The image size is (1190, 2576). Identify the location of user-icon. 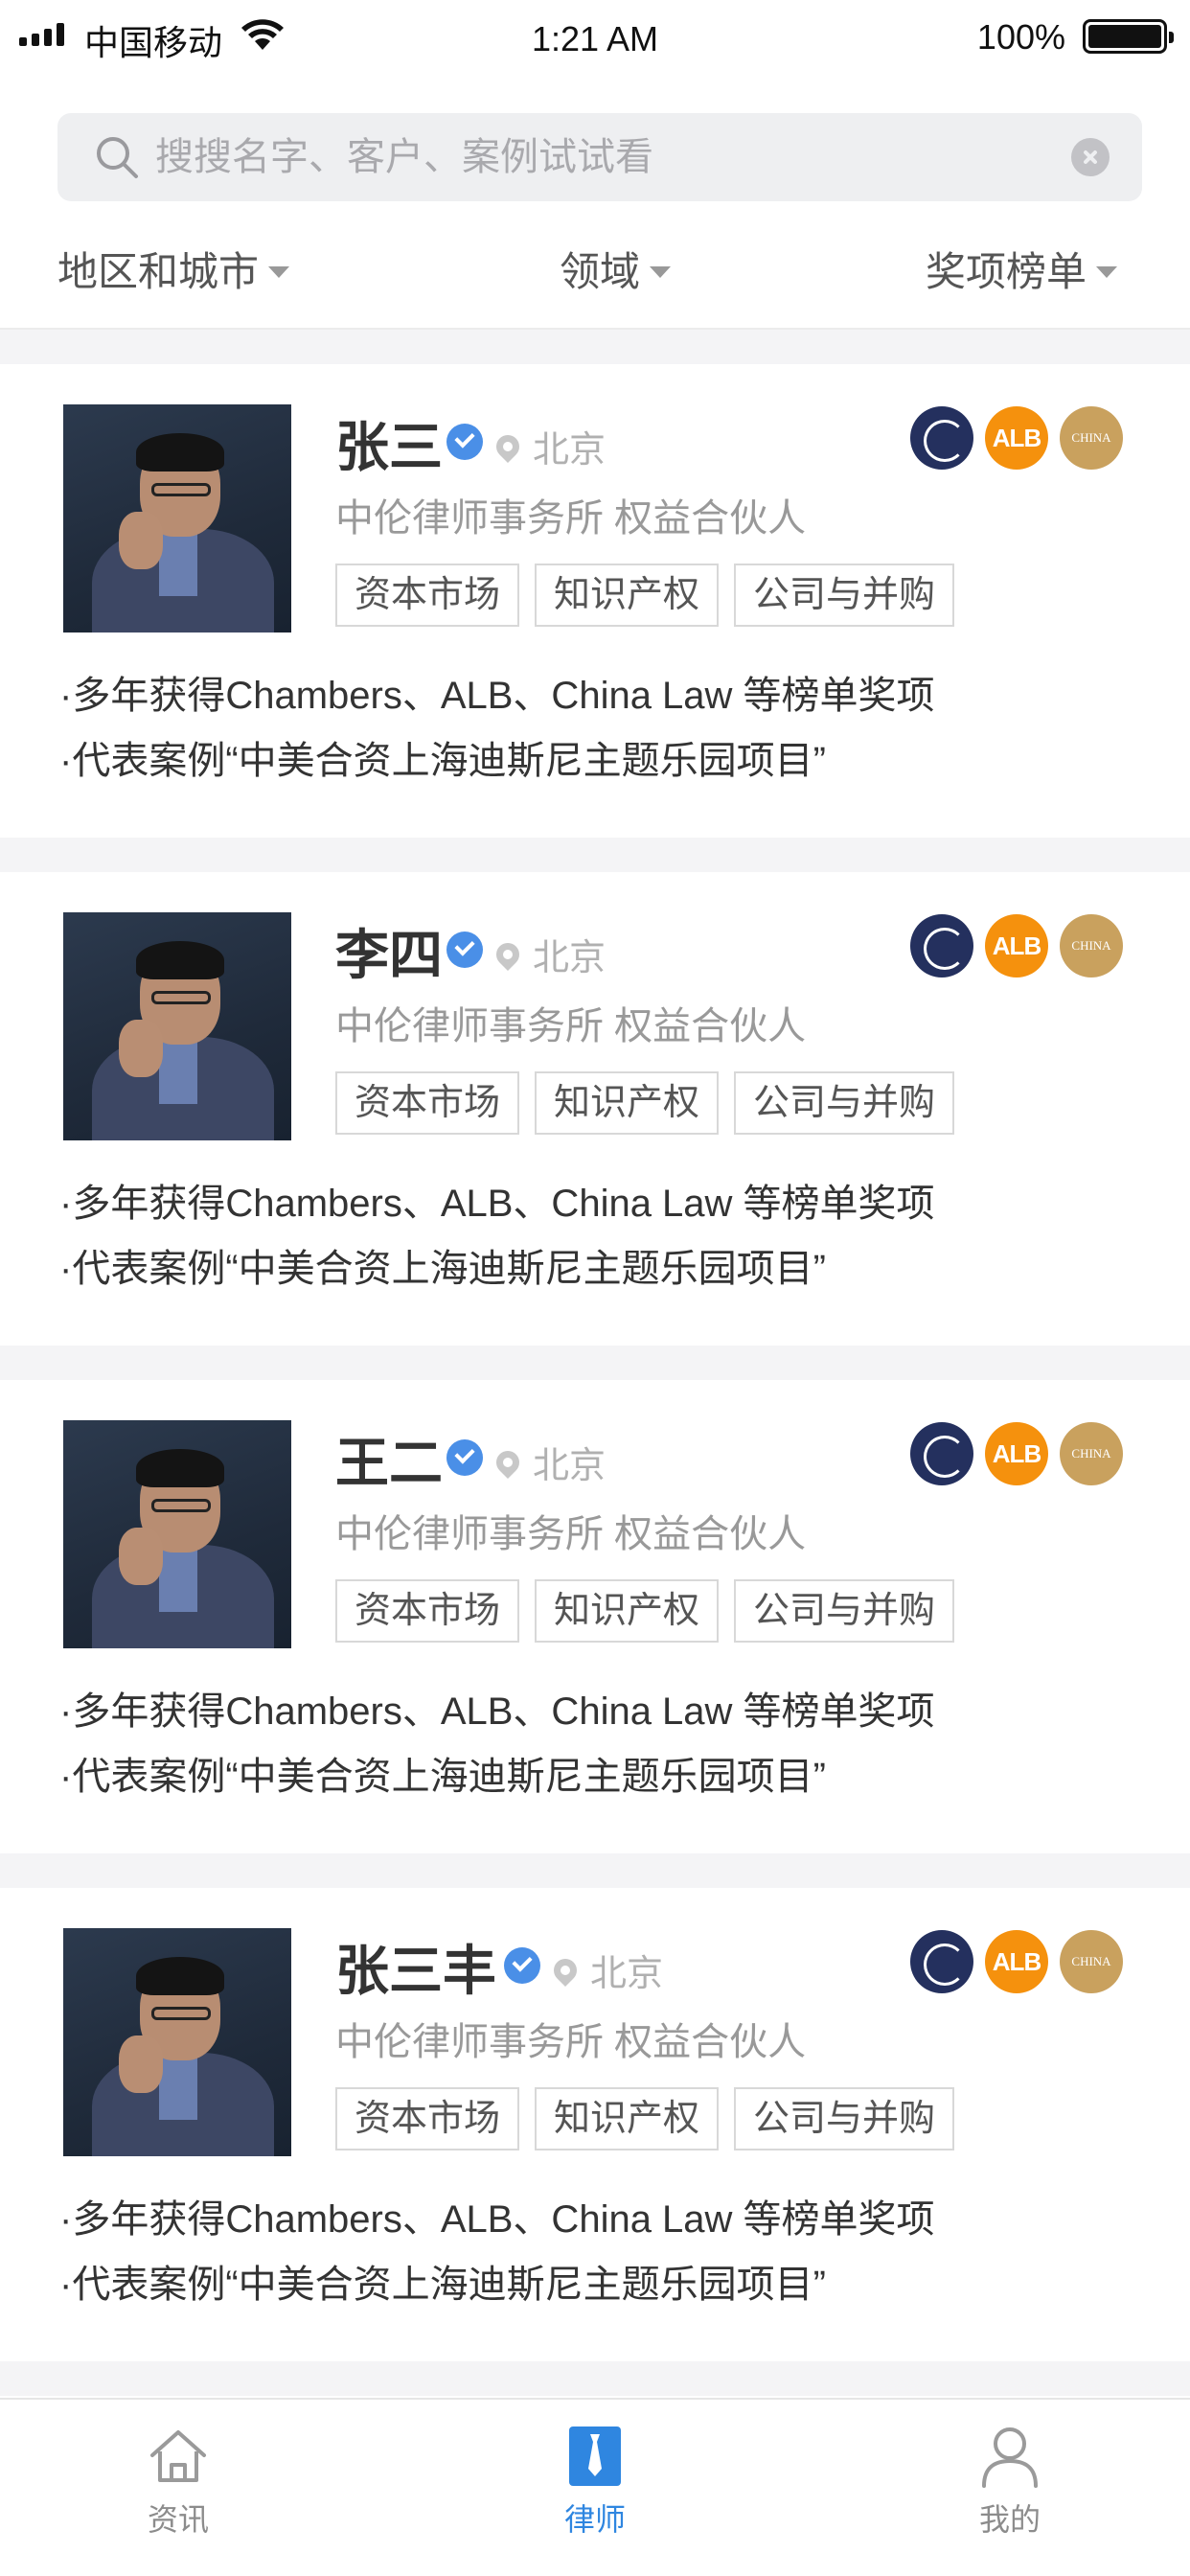
(1010, 2457).